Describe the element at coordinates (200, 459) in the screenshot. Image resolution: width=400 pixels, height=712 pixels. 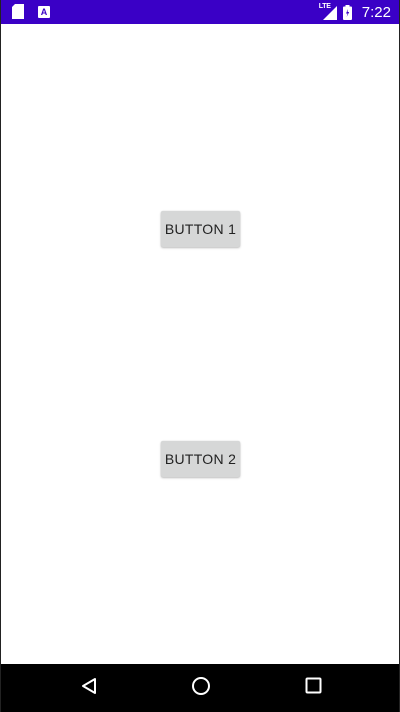
I see `button-2: BUTTON 2` at that location.